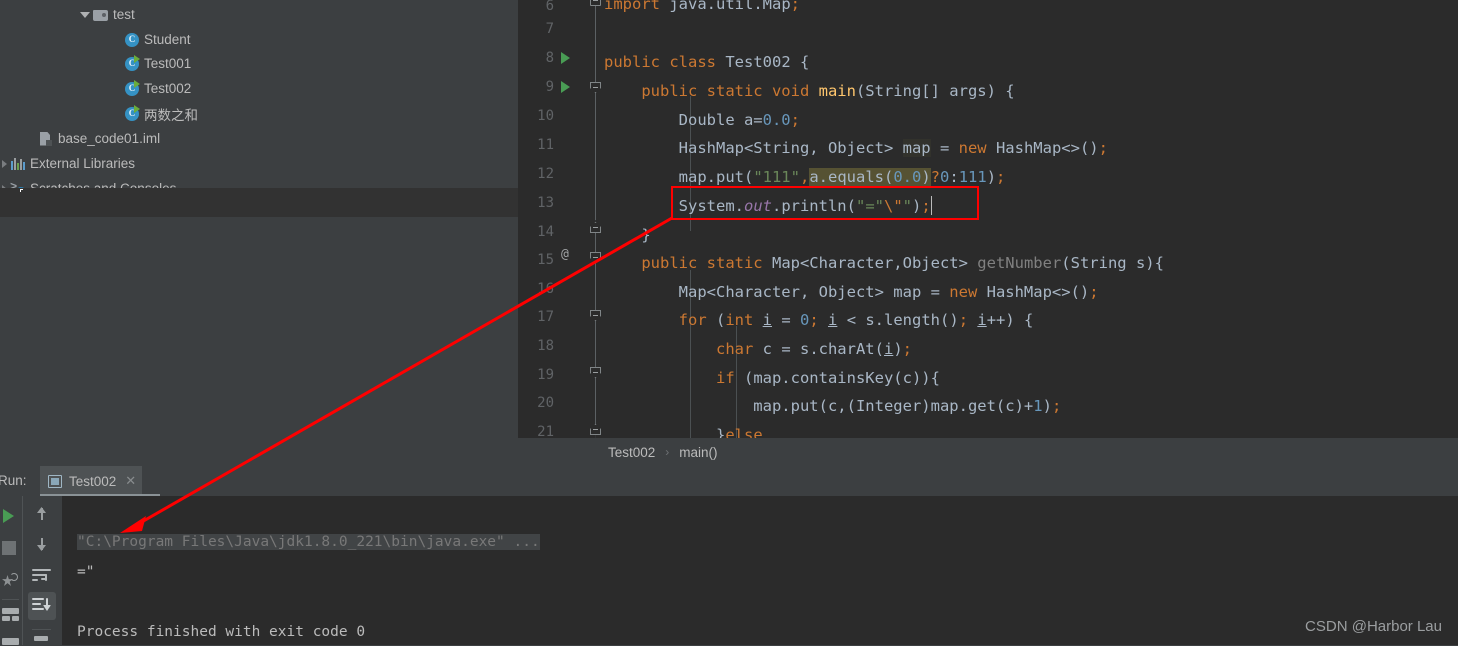  What do you see at coordinates (595, 110) in the screenshot?
I see `fold-line-class` at bounding box center [595, 110].